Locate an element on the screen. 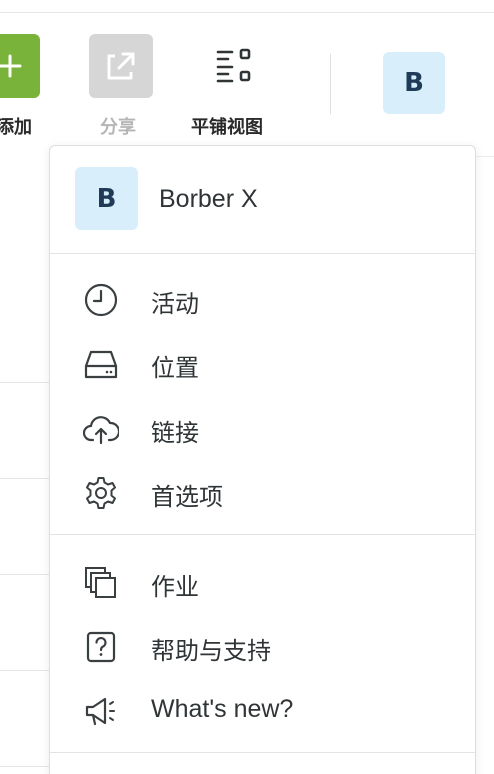 The image size is (494, 774). plus-icon is located at coordinates (11, 66).